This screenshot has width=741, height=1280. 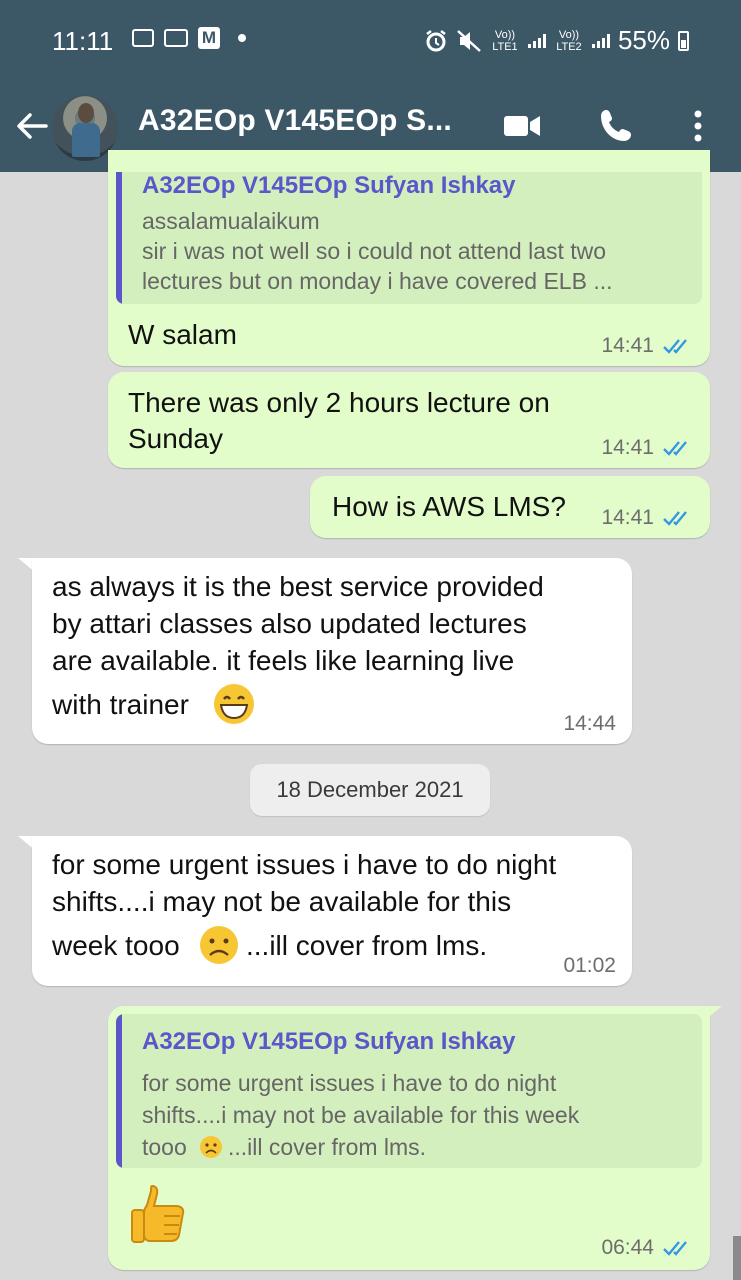 I want to click on gallery-icon, so click(x=143, y=38).